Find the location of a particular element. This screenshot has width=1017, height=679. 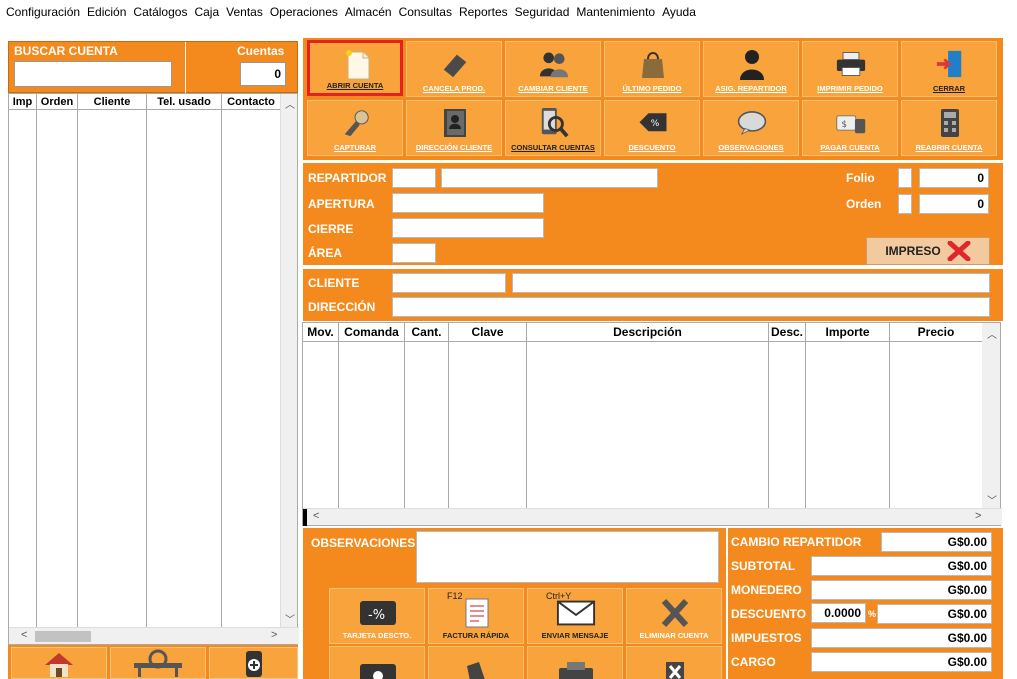

remote-add-icon is located at coordinates (253, 664).